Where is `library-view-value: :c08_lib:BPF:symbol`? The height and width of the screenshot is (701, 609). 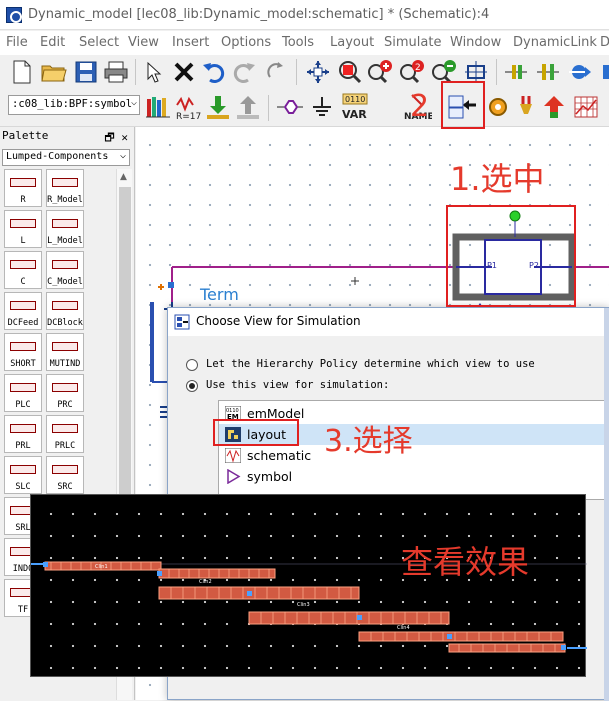
library-view-value: :c08_lib:BPF:symbol is located at coordinates (72, 104).